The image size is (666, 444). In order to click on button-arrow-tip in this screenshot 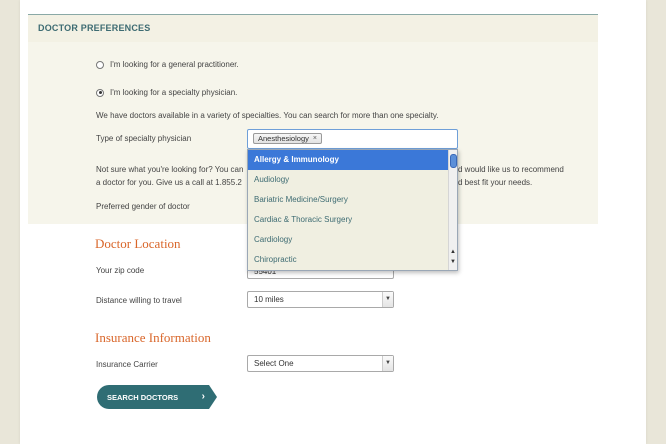, I will do `click(213, 397)`.